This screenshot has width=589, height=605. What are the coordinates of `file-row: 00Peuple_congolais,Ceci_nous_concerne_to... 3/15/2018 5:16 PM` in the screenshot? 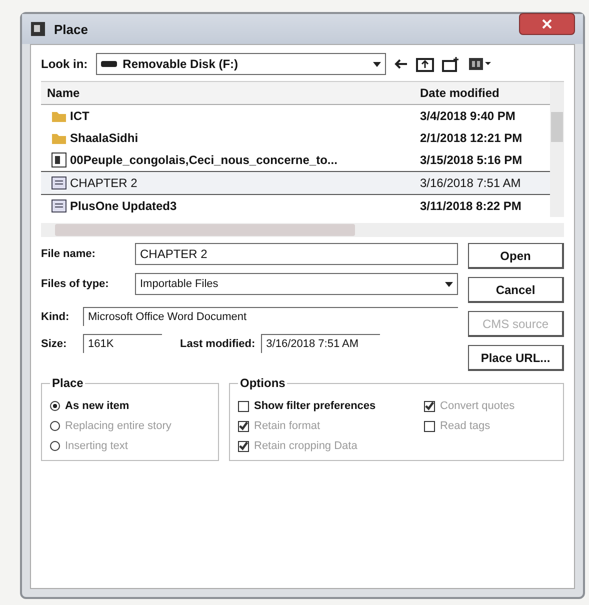 It's located at (295, 160).